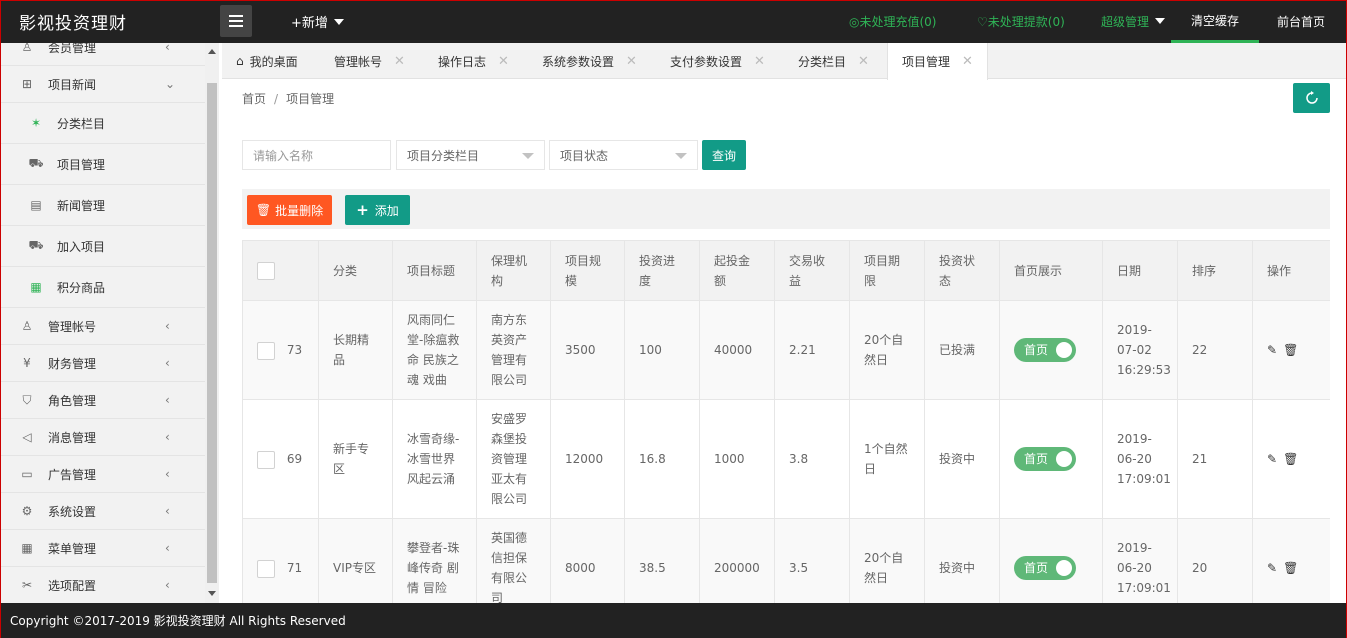  Describe the element at coordinates (72, 437) in the screenshot. I see `sidebar-item-label: 消息管理` at that location.